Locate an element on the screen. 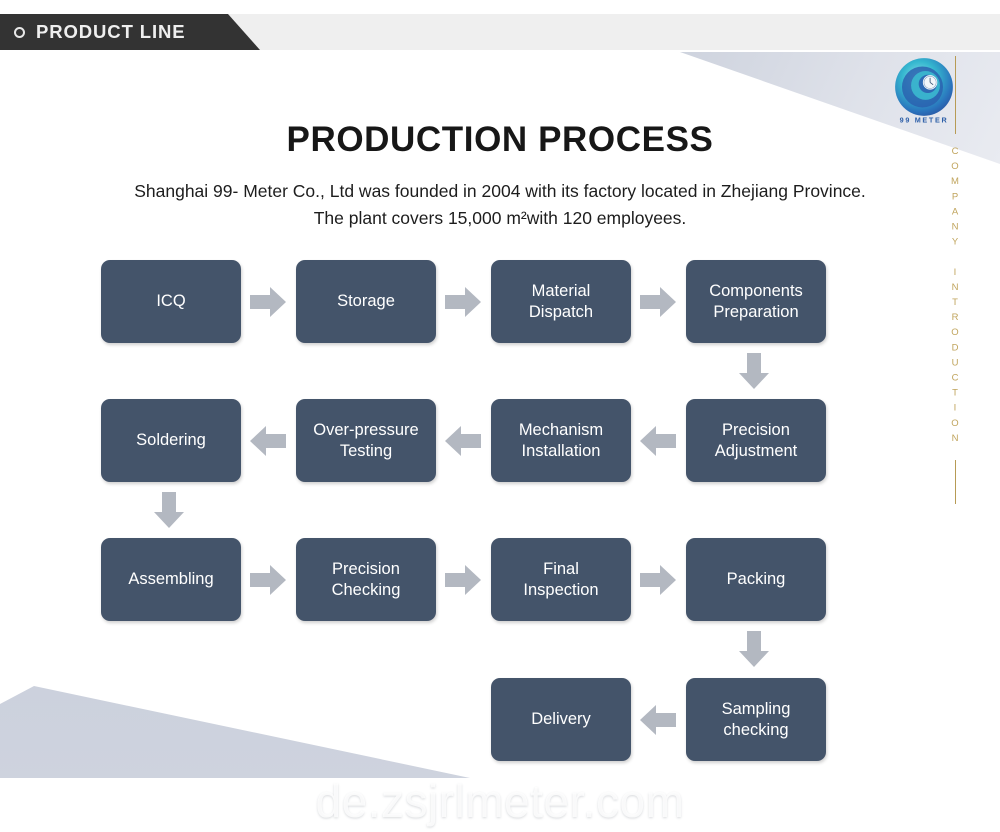  flow-node-final-inspection: Final Inspection is located at coordinates (561, 579).